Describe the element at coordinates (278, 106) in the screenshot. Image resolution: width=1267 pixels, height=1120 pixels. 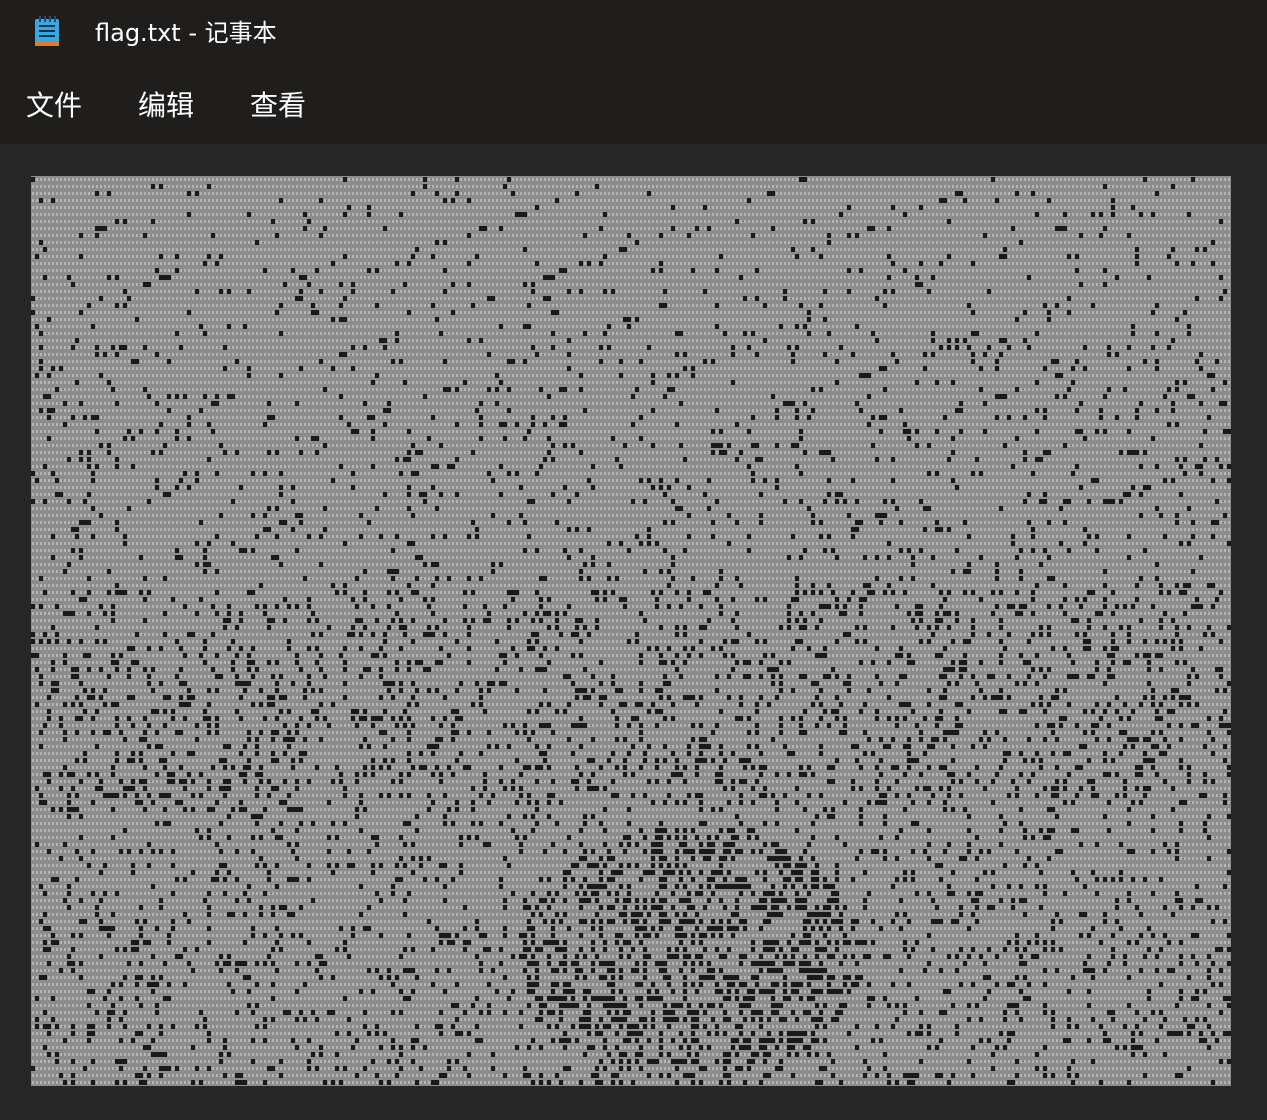
I see `menu-view: 查看` at that location.